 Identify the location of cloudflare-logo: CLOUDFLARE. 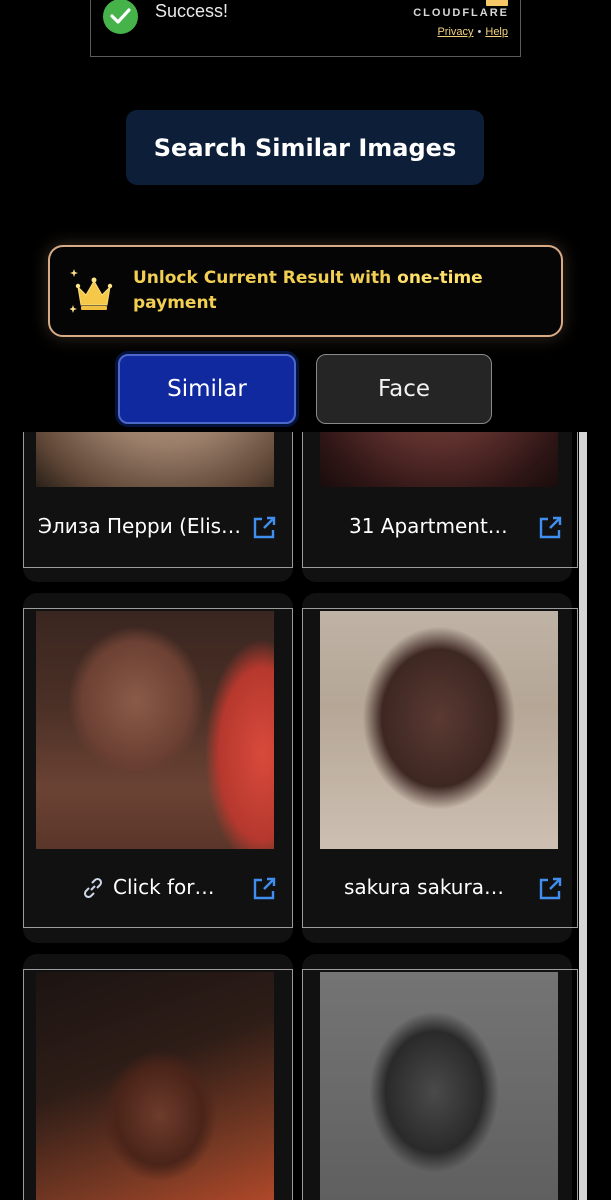
(461, 13).